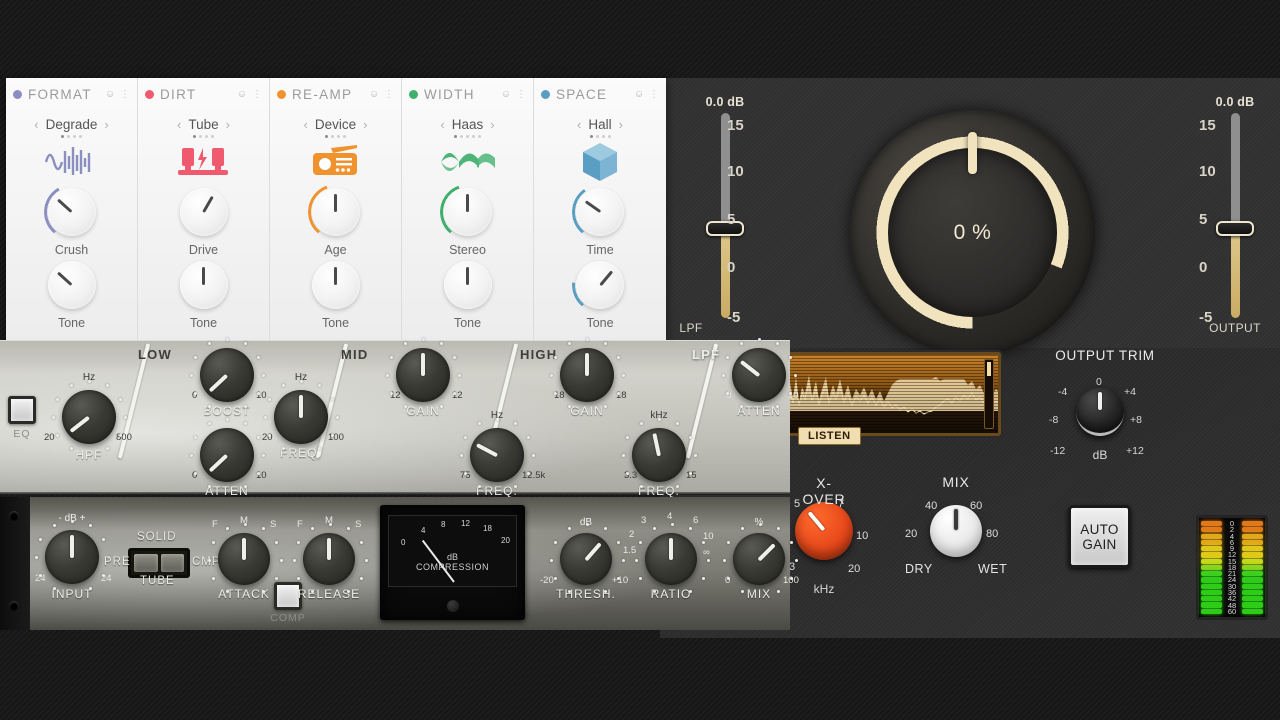 The height and width of the screenshot is (720, 1280). I want to click on vu-tick-12: 12, so click(465, 523).